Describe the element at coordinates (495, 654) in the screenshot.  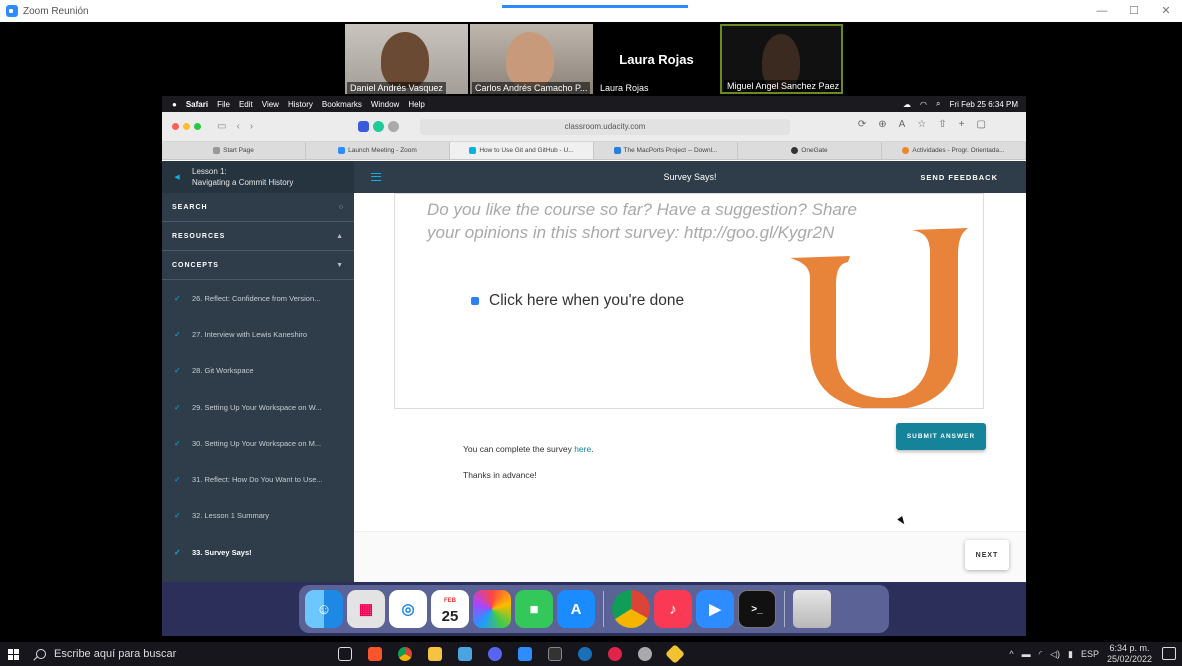
I see `discord-icon` at that location.